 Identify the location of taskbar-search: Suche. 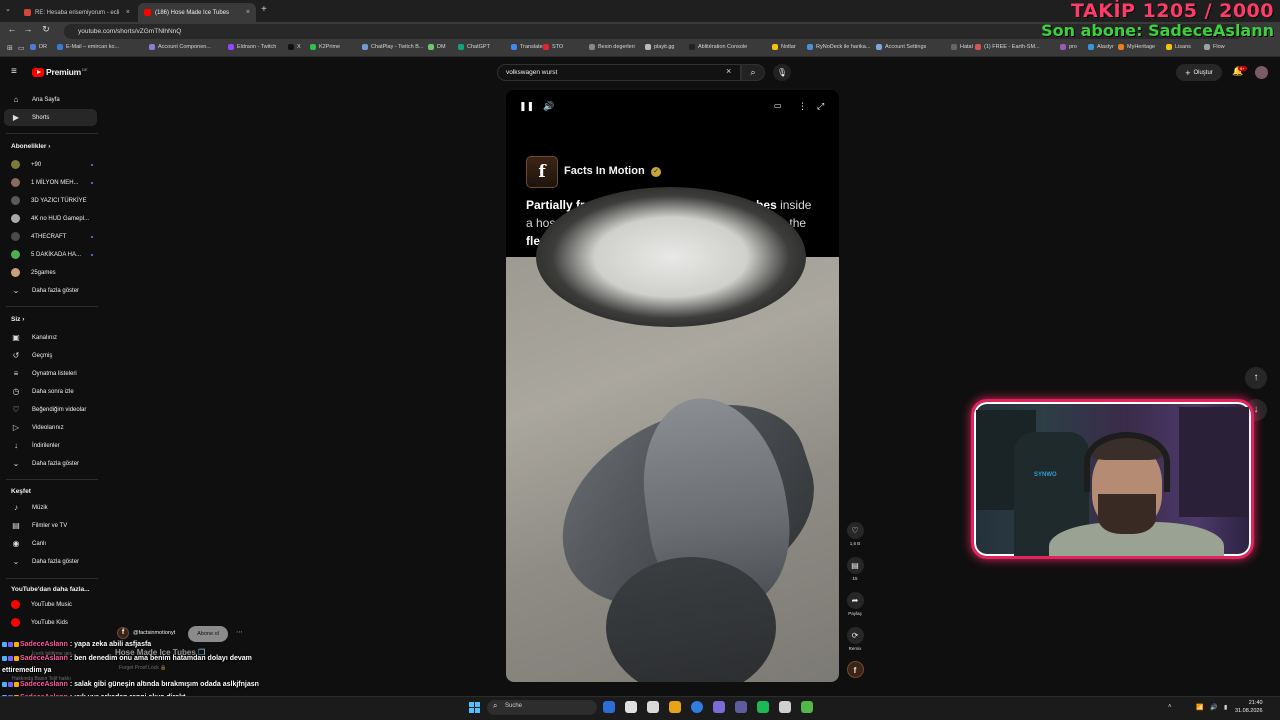
(542, 707).